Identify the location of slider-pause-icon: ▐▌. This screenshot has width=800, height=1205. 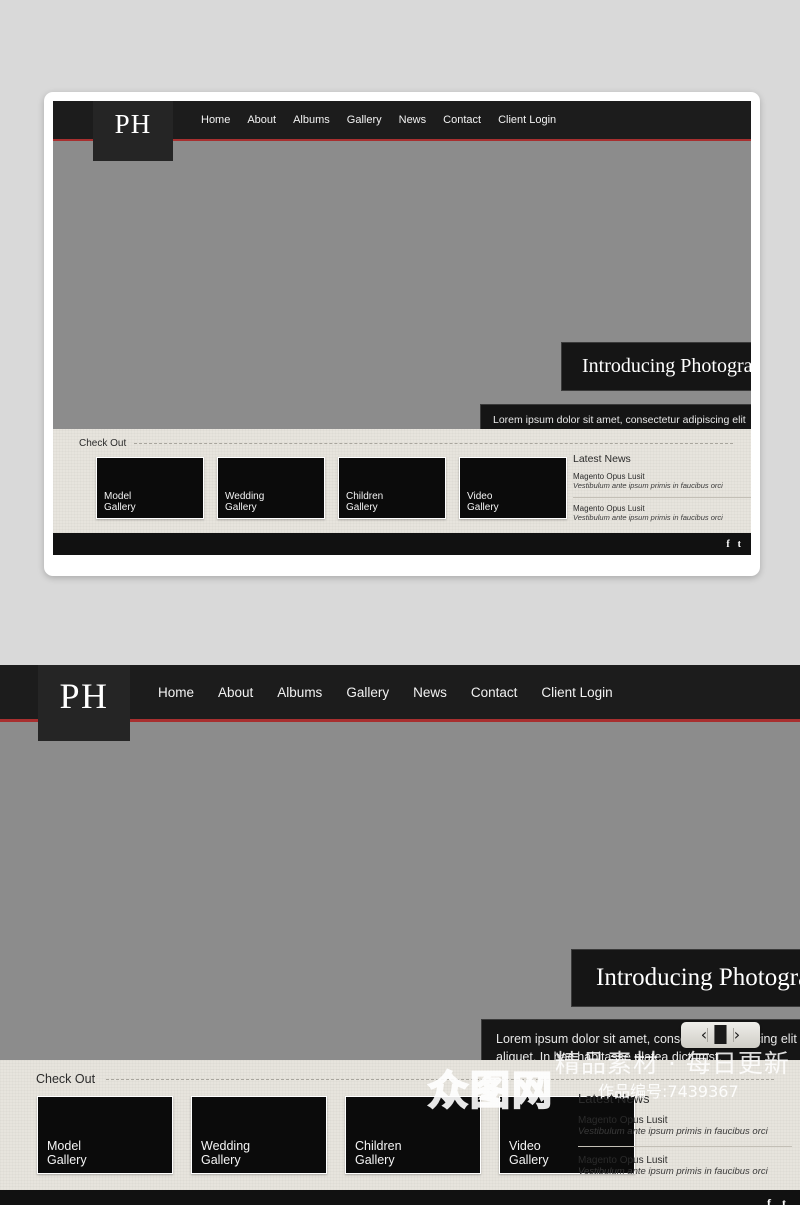
(720, 1035).